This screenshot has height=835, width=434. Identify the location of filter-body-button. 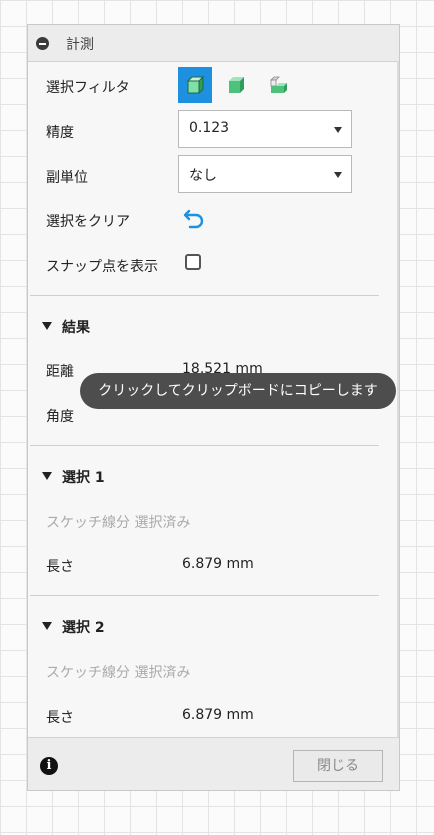
(195, 85).